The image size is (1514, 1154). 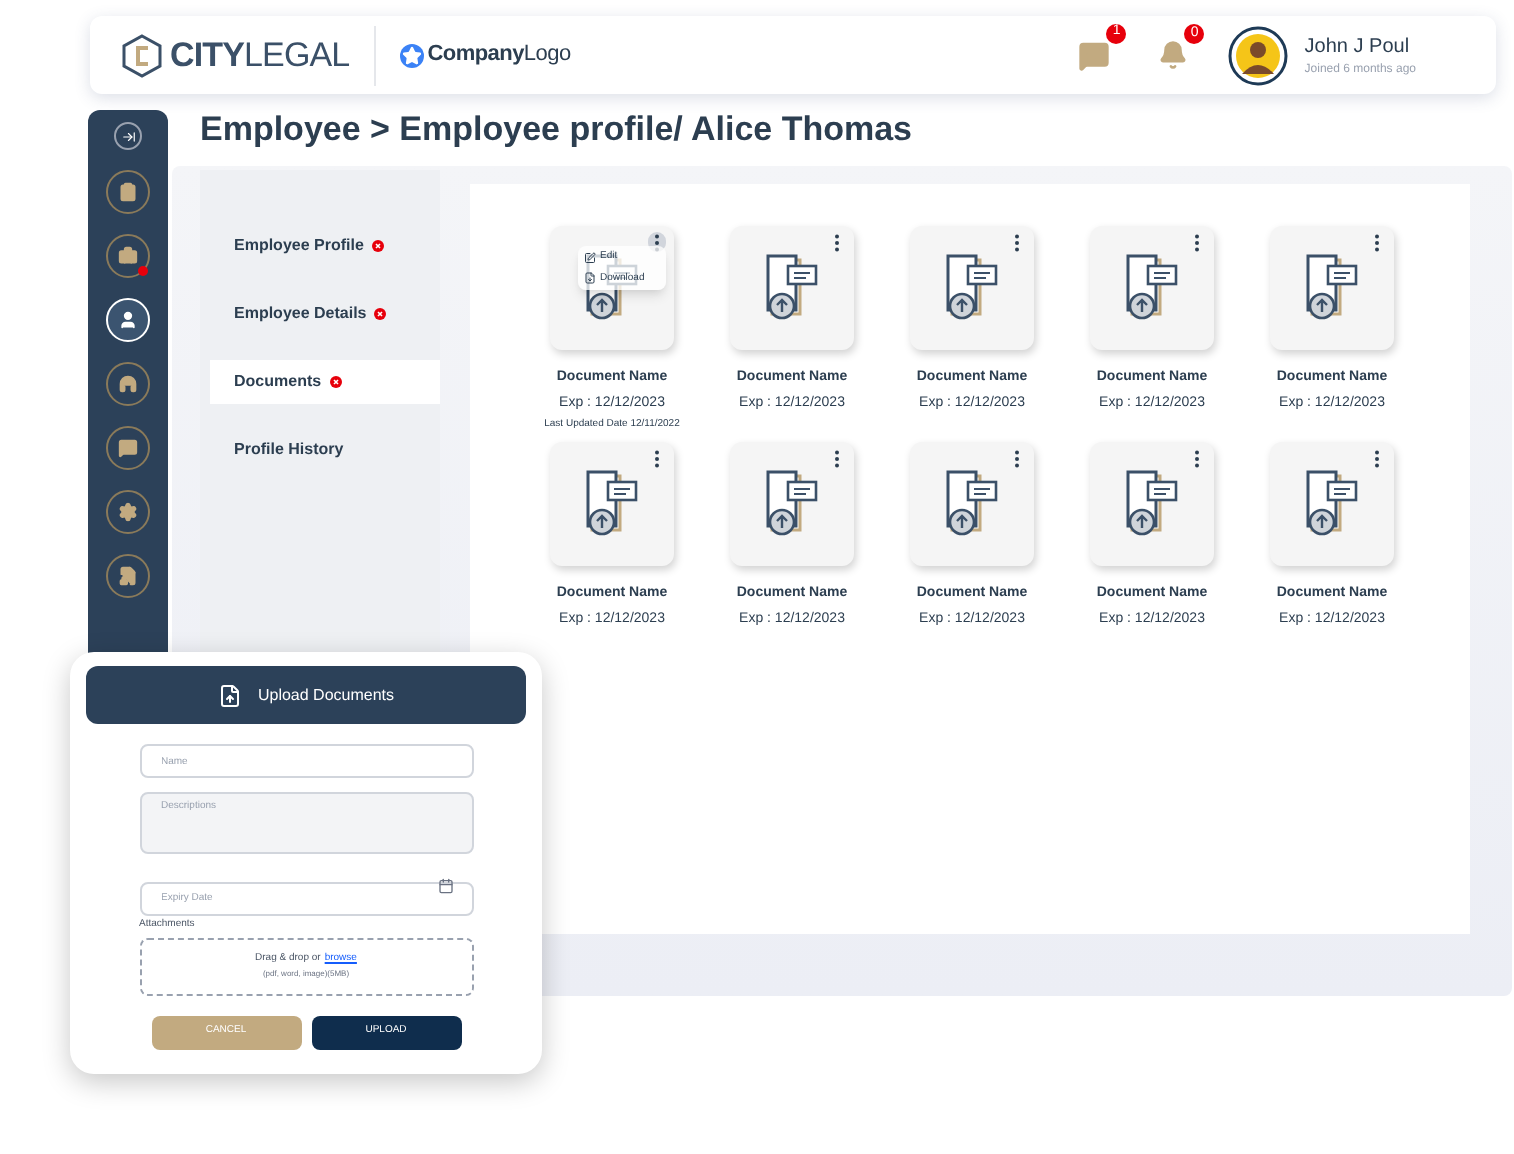 I want to click on dialog-title: Upload Documents, so click(x=326, y=695).